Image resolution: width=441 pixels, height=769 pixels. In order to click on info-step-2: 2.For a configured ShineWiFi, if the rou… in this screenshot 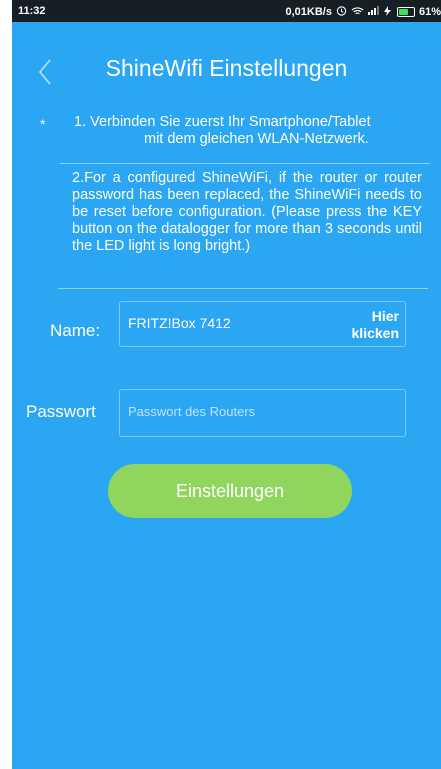, I will do `click(247, 212)`.